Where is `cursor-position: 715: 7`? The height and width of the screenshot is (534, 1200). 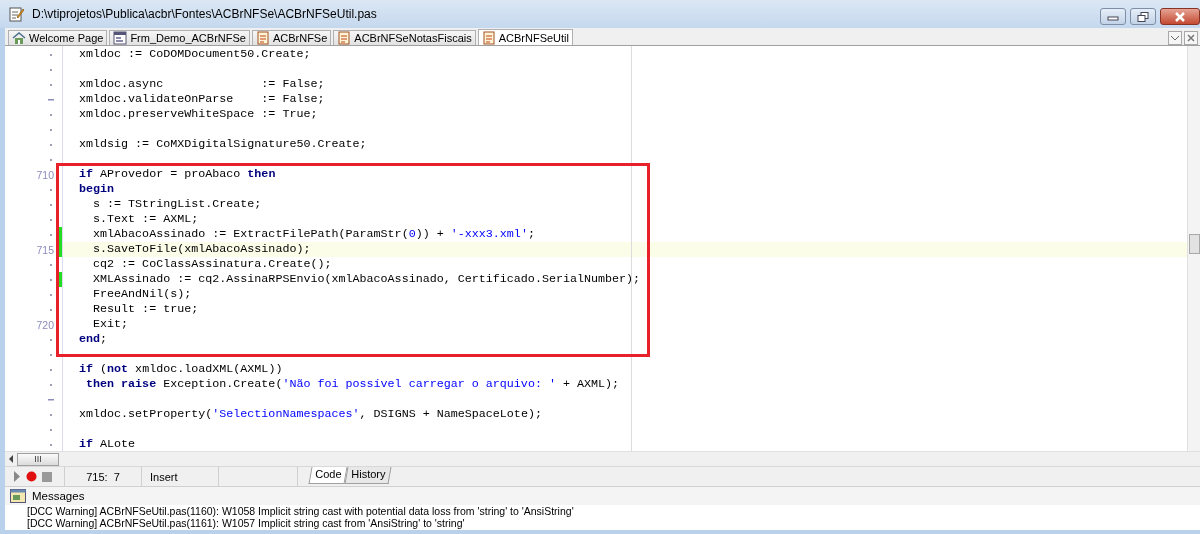
cursor-position: 715: 7 is located at coordinates (103, 476).